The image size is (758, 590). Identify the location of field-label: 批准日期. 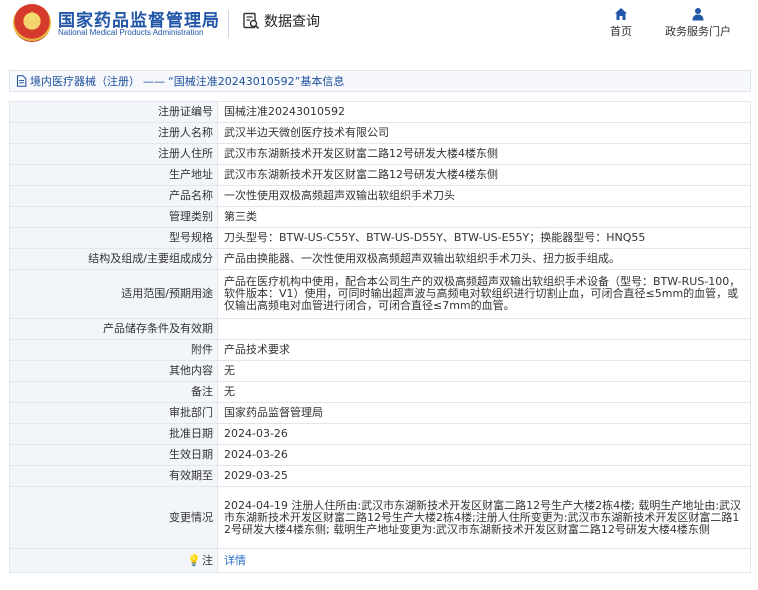
(113, 434).